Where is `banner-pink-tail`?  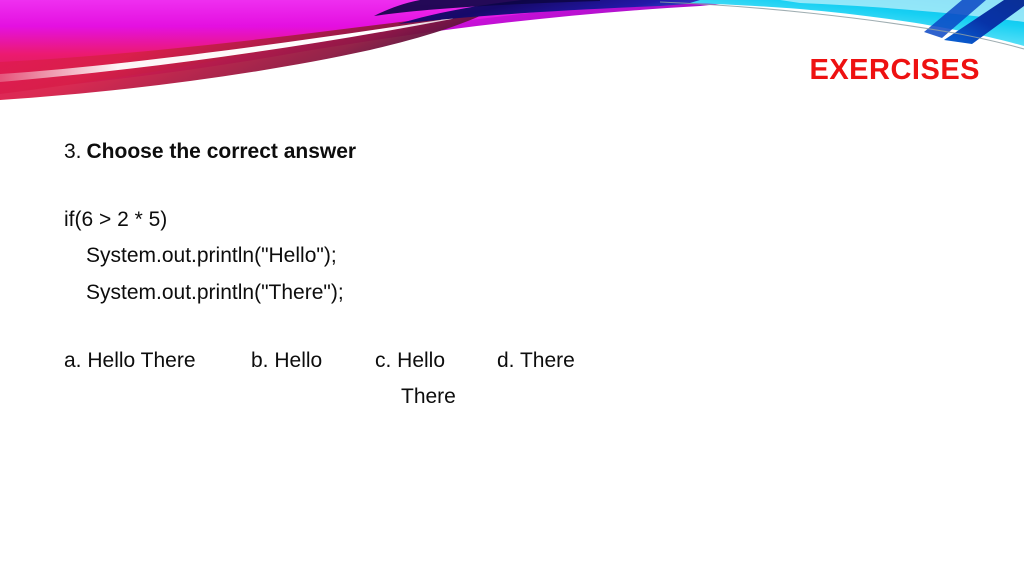 banner-pink-tail is located at coordinates (246, 55).